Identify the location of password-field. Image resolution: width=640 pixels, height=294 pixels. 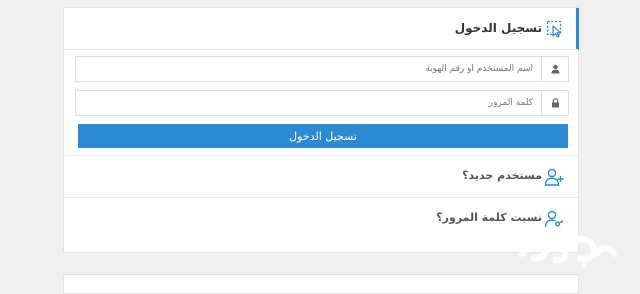
(322, 103).